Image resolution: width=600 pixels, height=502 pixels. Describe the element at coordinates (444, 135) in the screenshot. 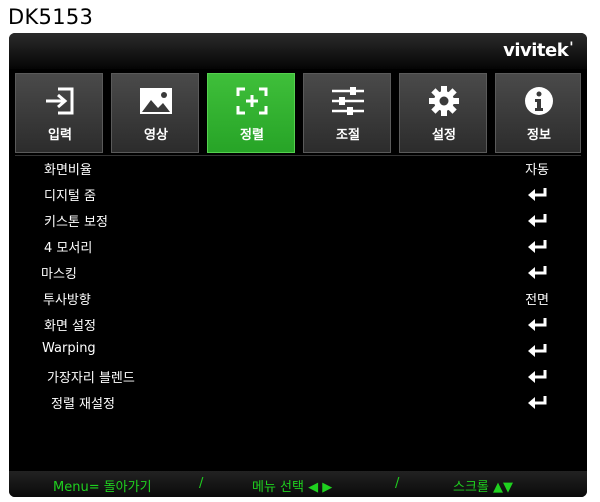

I see `tab-settings-label: 설정` at that location.